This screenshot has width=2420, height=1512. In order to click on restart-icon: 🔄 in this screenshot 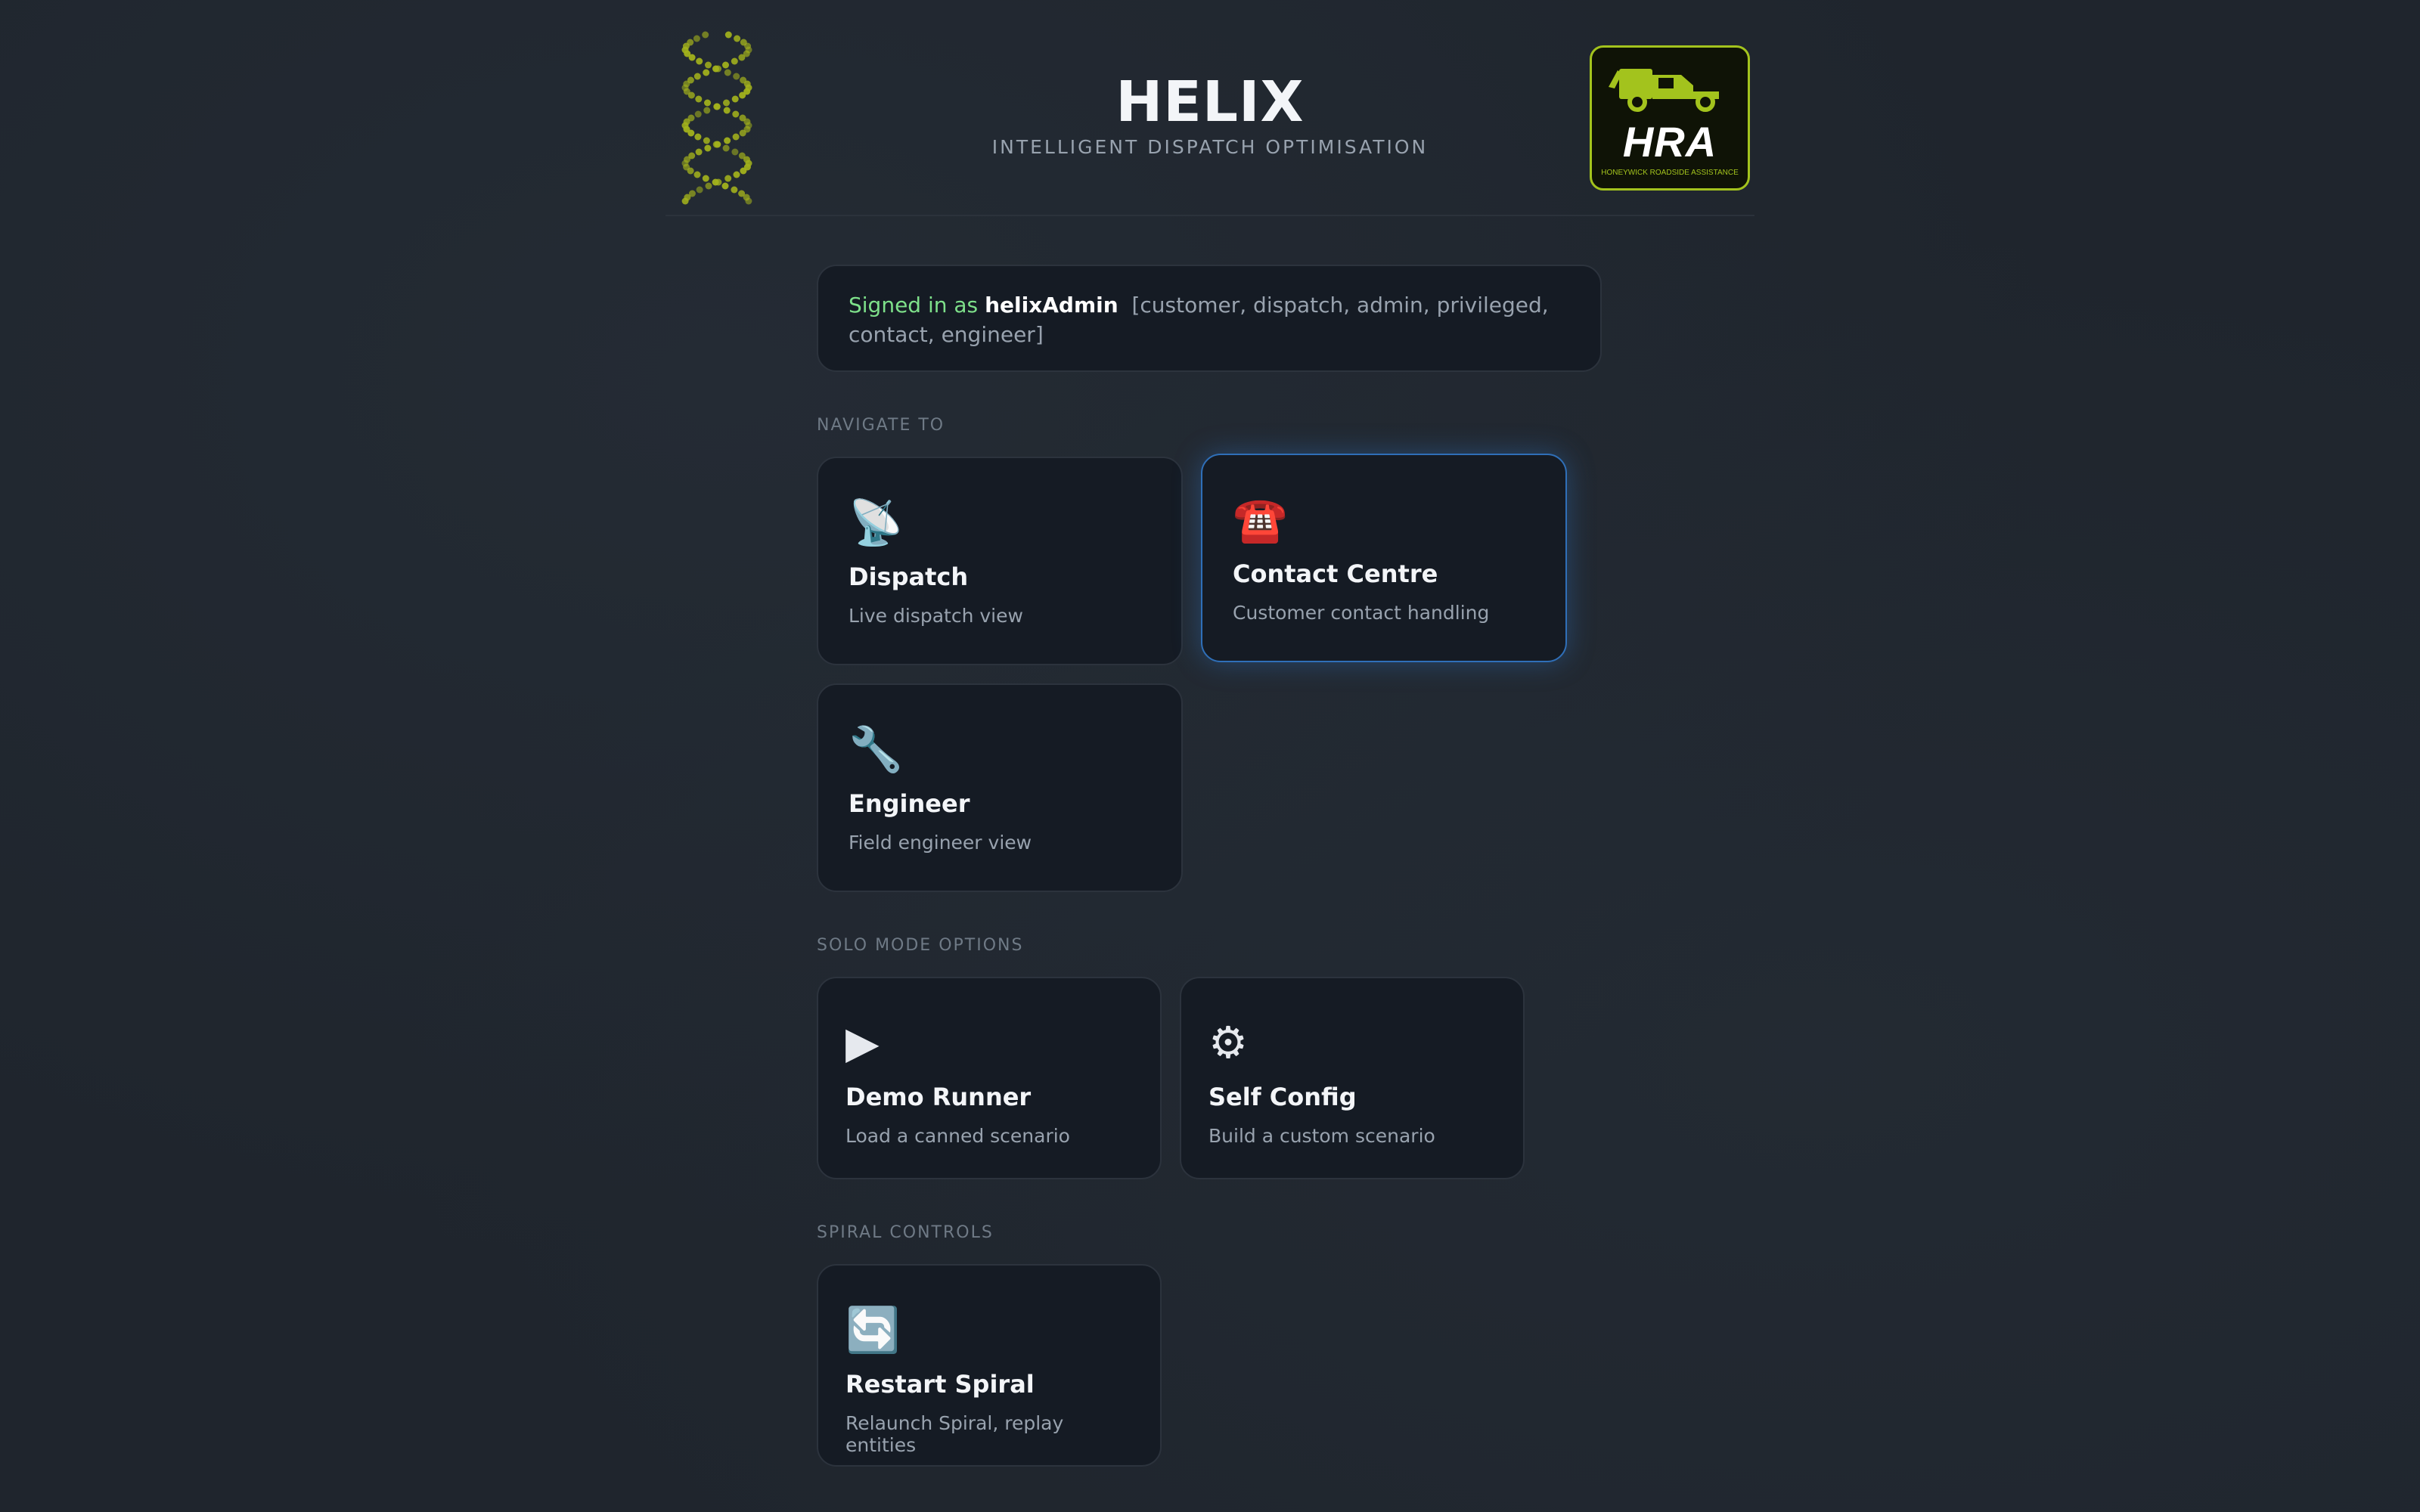, I will do `click(873, 1330)`.